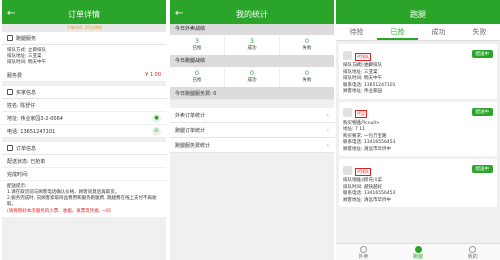  I want to click on section-order: 订单信息, so click(84, 148).